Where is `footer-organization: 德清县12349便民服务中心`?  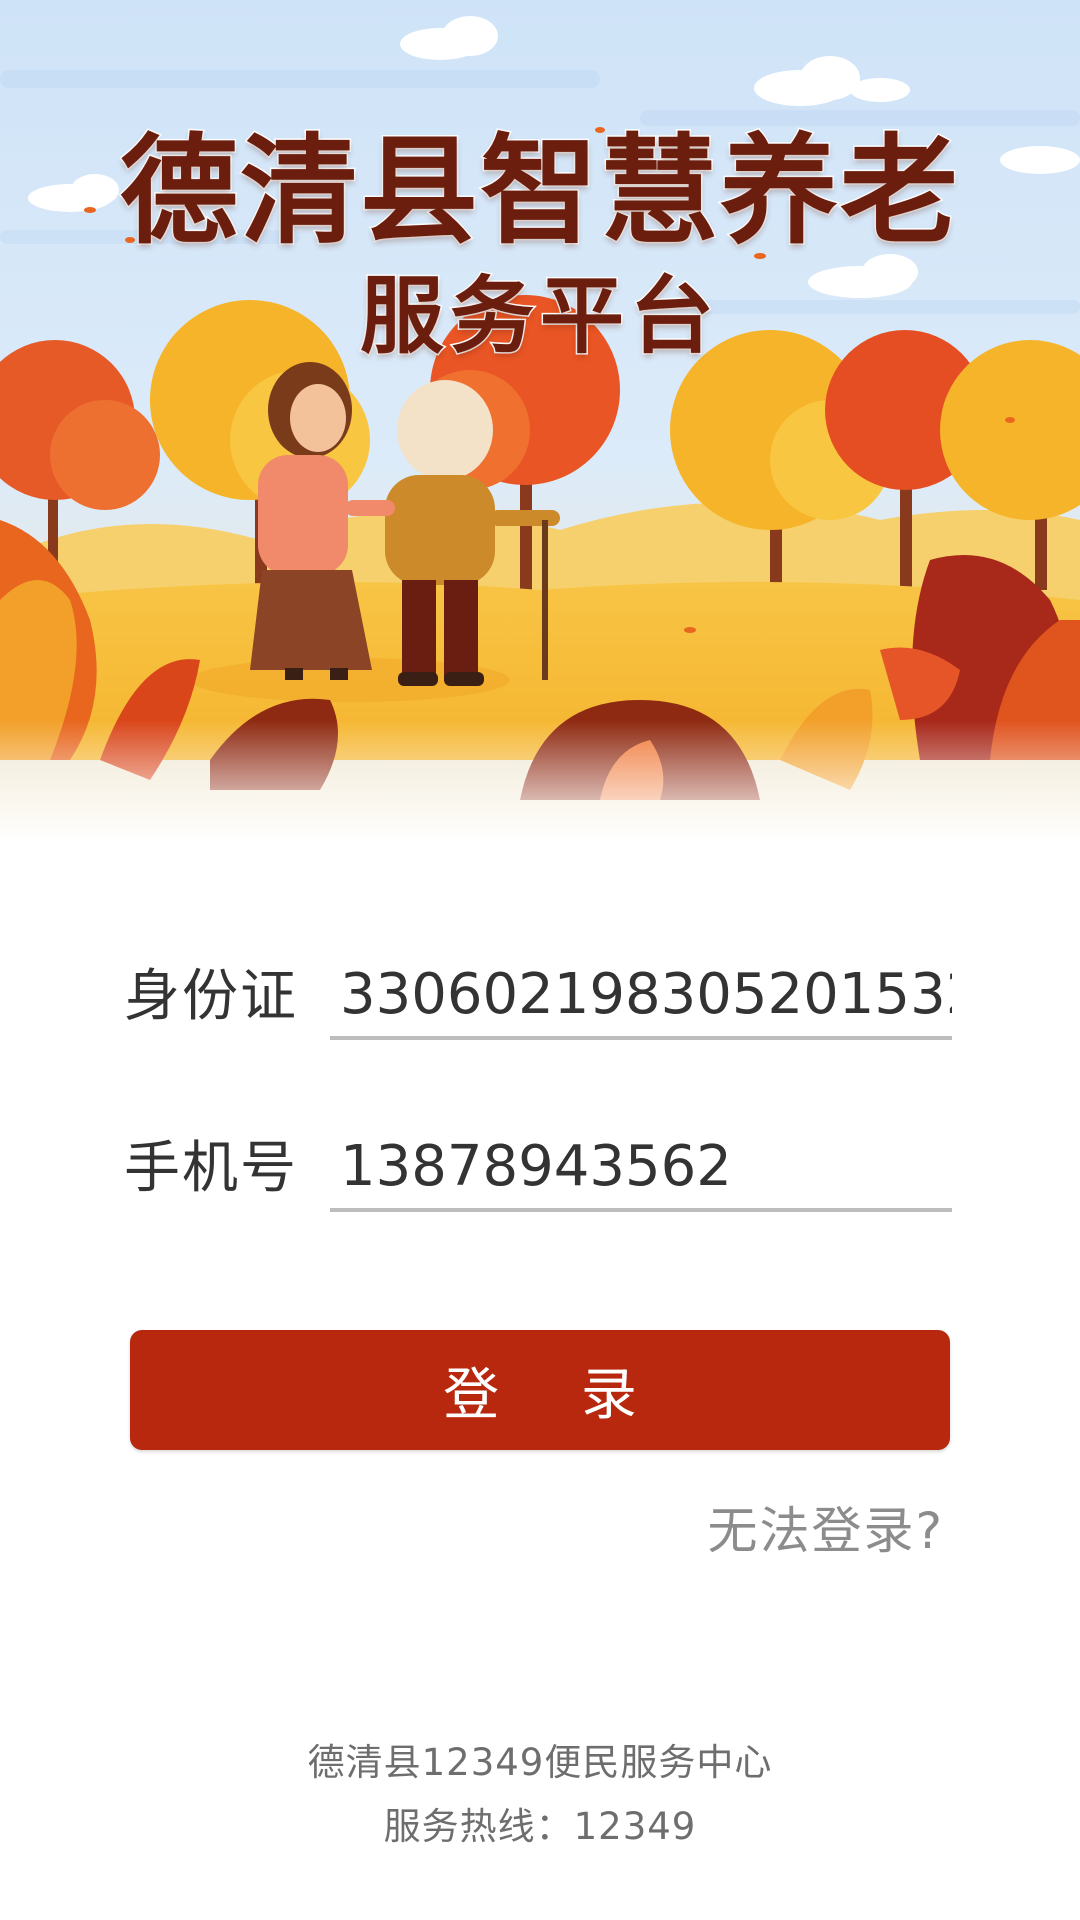
footer-organization: 德清县12349便民服务中心 is located at coordinates (540, 1762).